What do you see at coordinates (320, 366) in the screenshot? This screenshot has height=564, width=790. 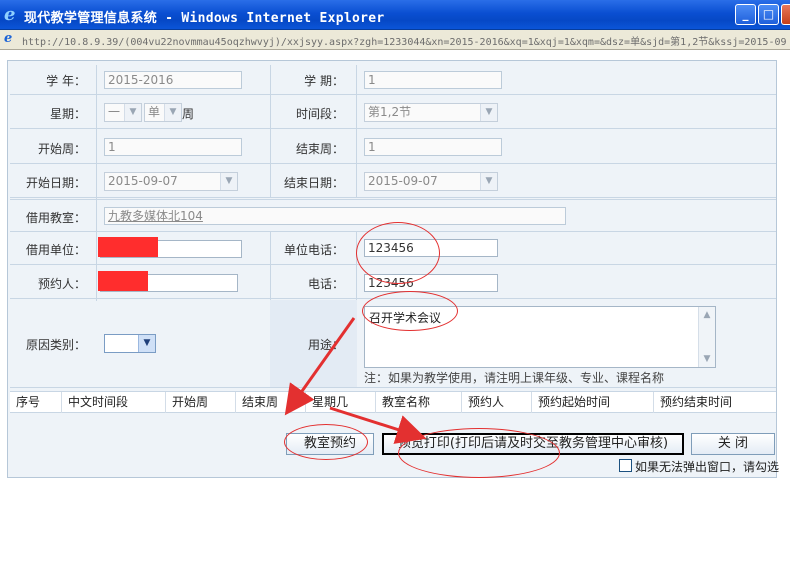 I see `arrow-to-reserve` at bounding box center [320, 366].